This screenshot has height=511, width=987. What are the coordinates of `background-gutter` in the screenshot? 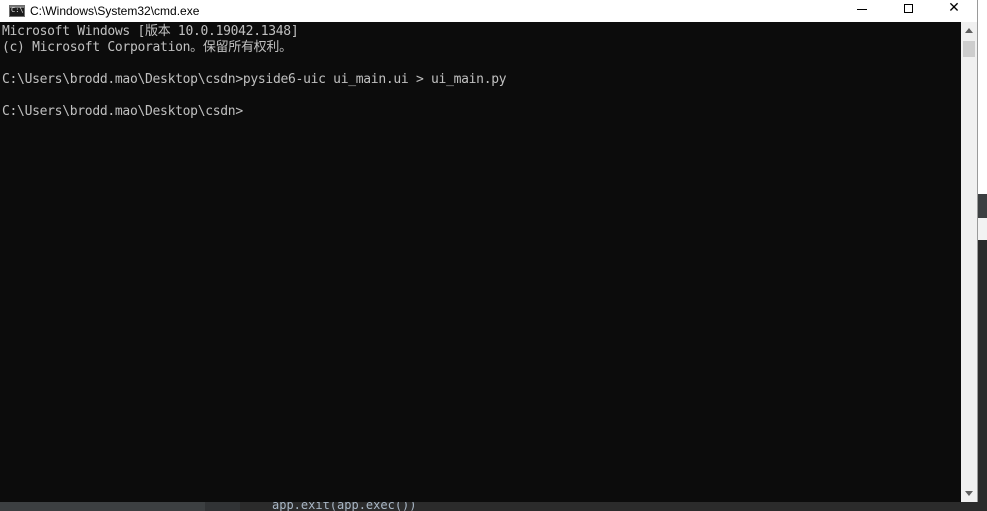 It's located at (222, 506).